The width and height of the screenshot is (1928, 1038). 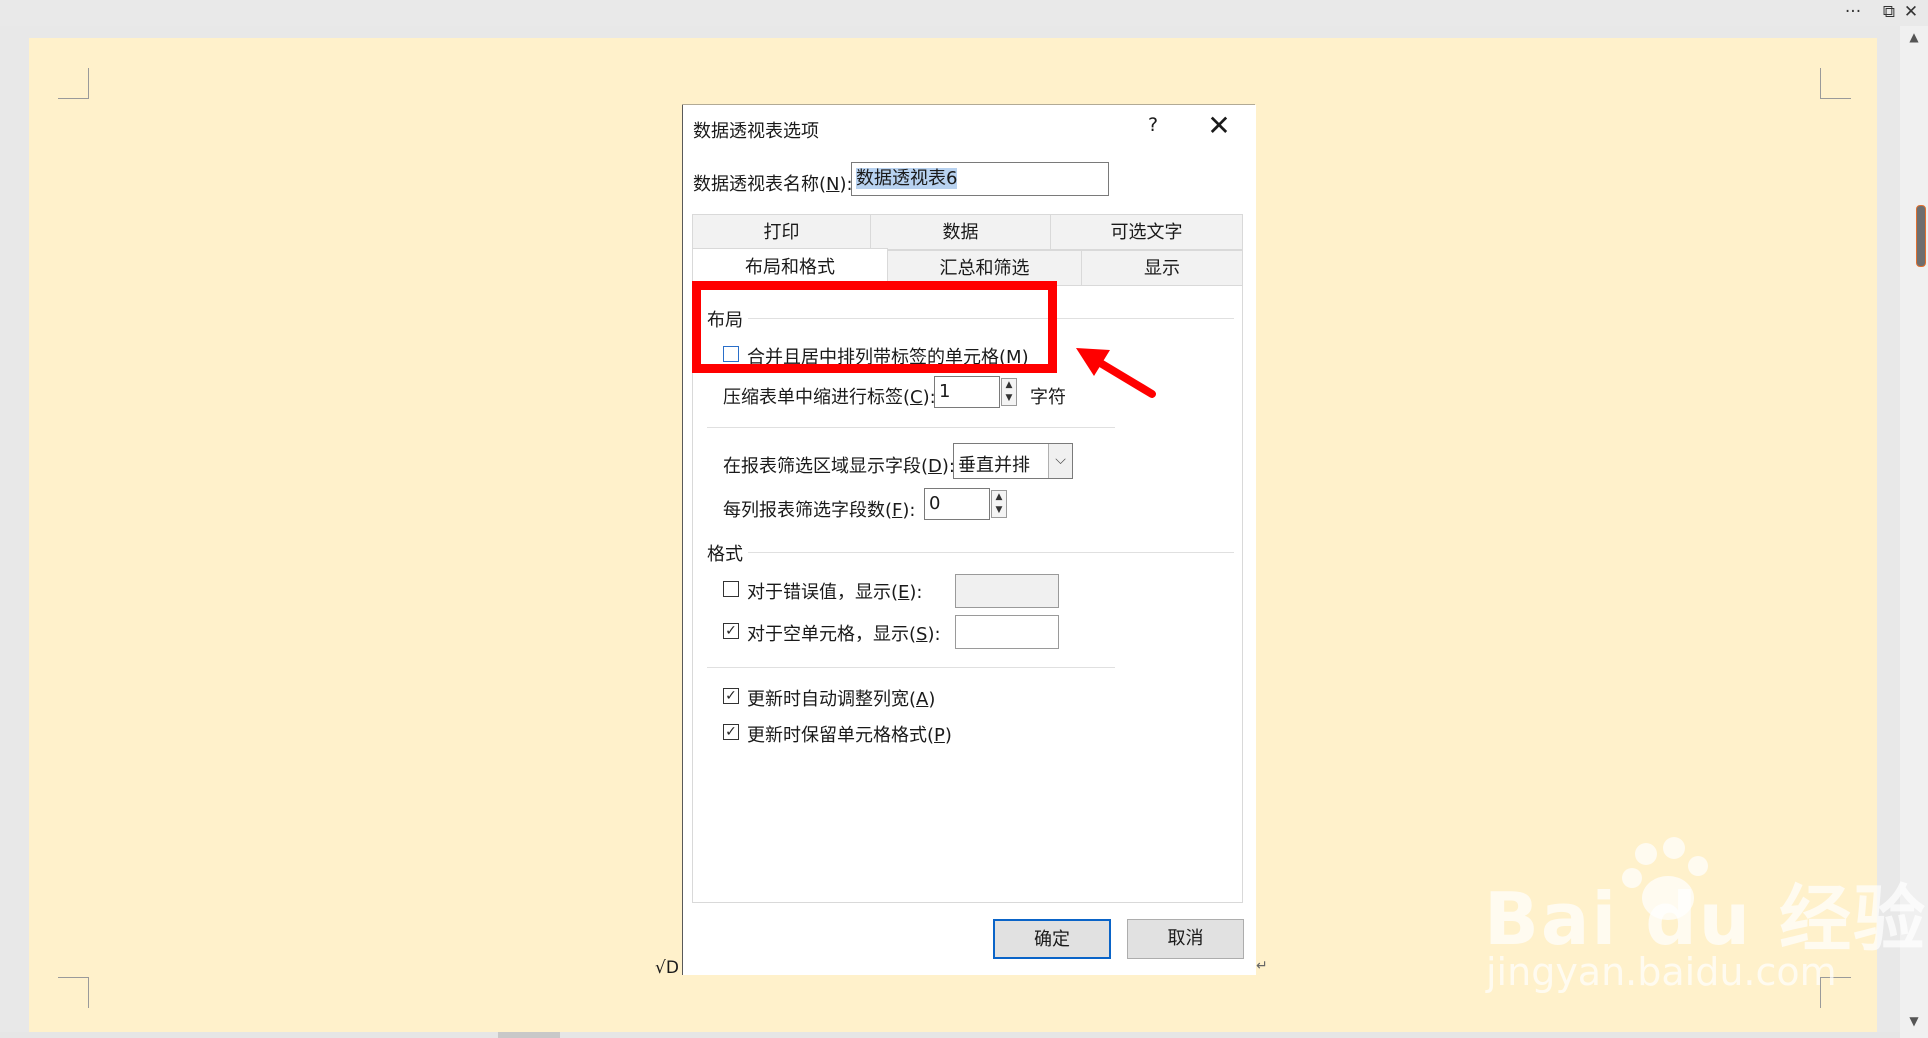 What do you see at coordinates (1262, 966) in the screenshot?
I see `paragraph-mark: ↵` at bounding box center [1262, 966].